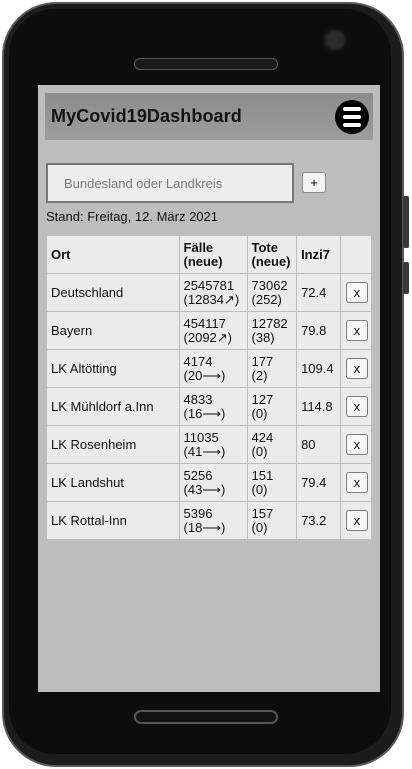  I want to click on cell-tote: 177 (2), so click(272, 368).